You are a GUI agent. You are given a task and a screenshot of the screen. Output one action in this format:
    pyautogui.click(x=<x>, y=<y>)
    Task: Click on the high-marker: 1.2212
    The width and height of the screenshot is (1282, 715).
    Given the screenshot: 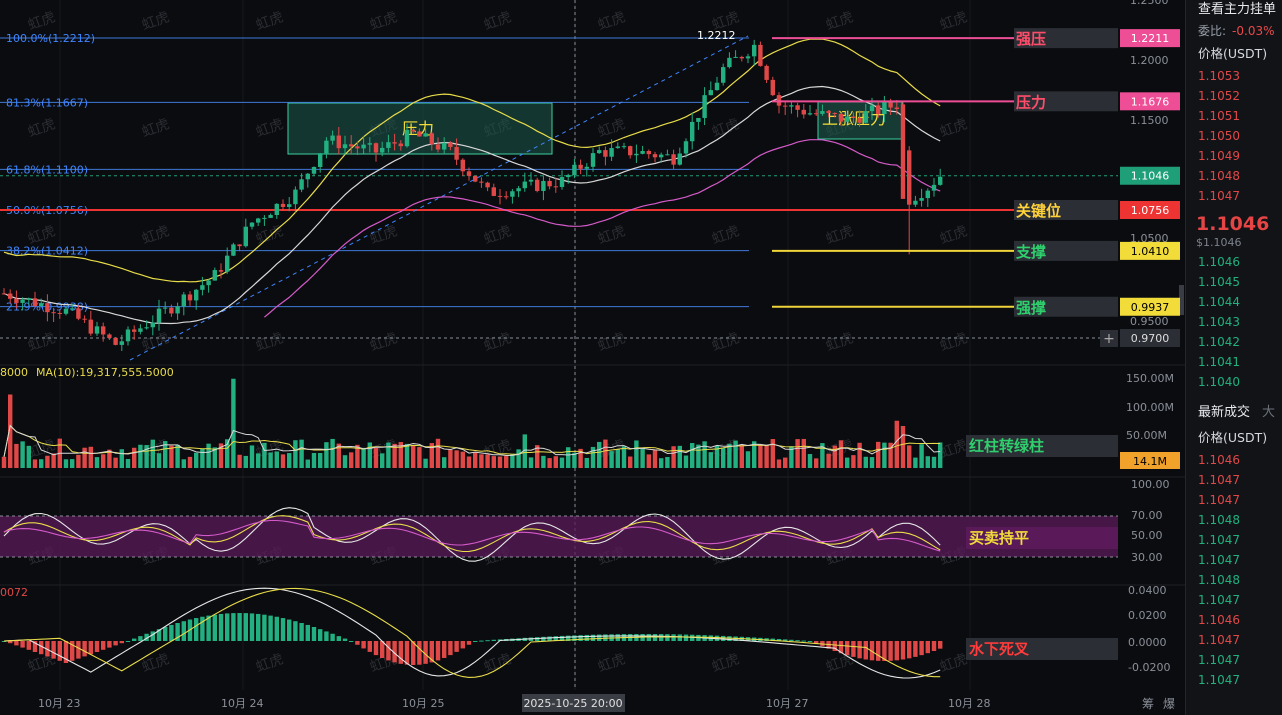 What is the action you would take?
    pyautogui.click(x=716, y=35)
    